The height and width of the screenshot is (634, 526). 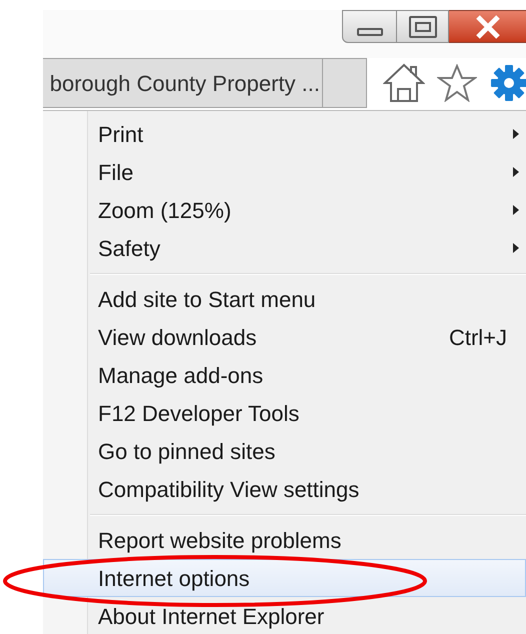 What do you see at coordinates (457, 83) in the screenshot?
I see `star-icon` at bounding box center [457, 83].